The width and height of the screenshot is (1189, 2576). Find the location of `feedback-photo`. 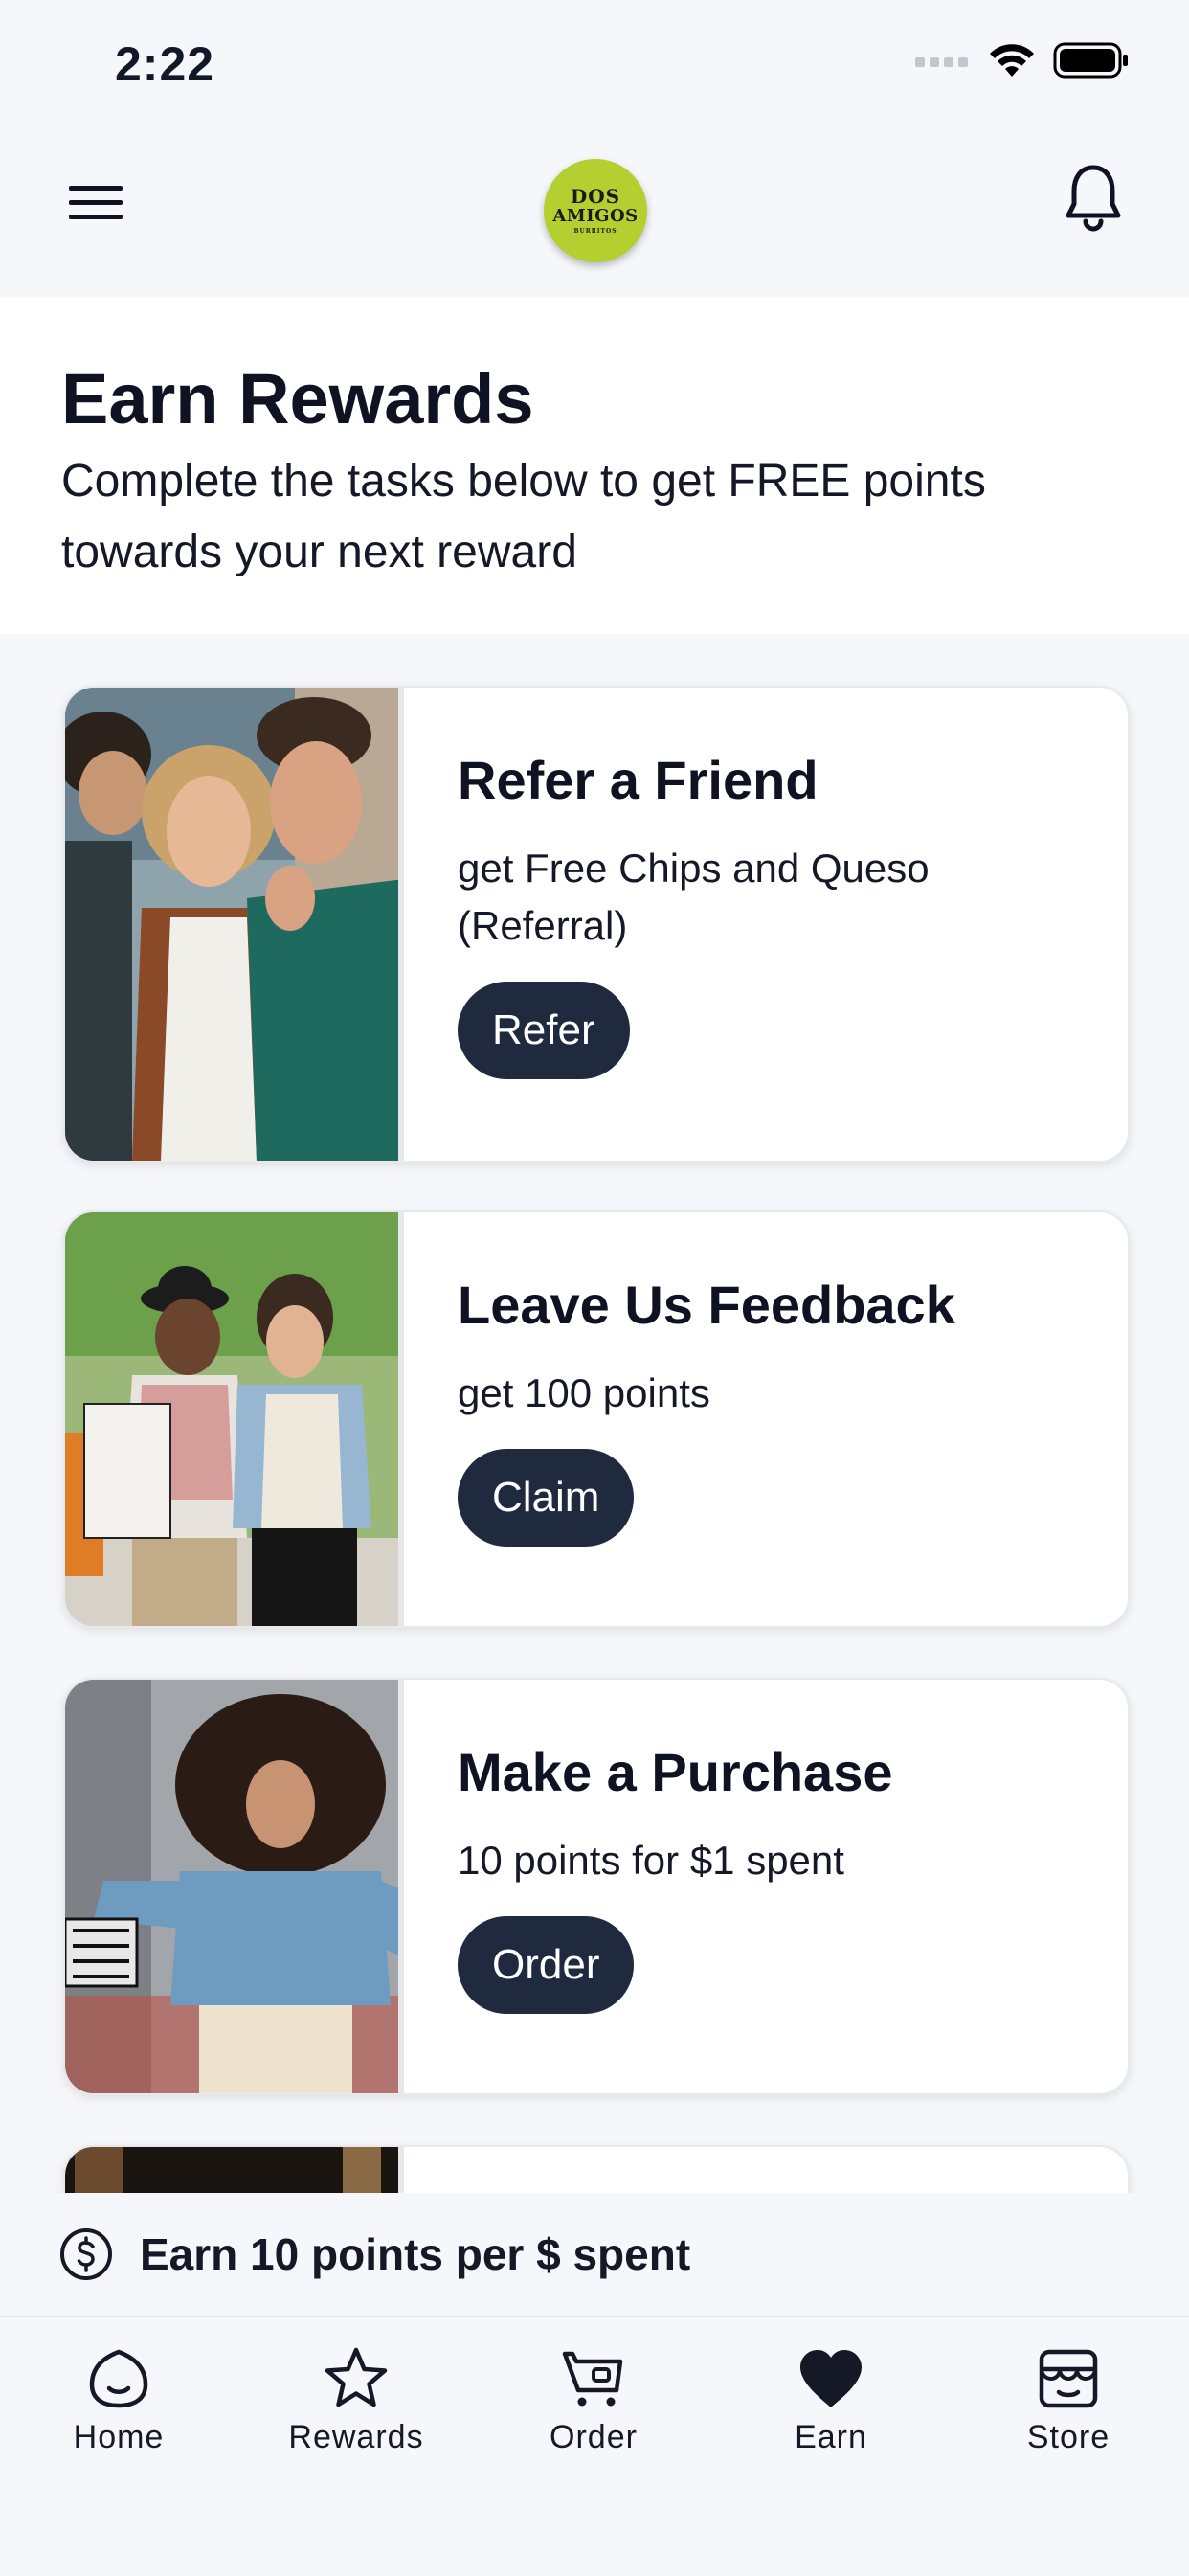

feedback-photo is located at coordinates (234, 1419).